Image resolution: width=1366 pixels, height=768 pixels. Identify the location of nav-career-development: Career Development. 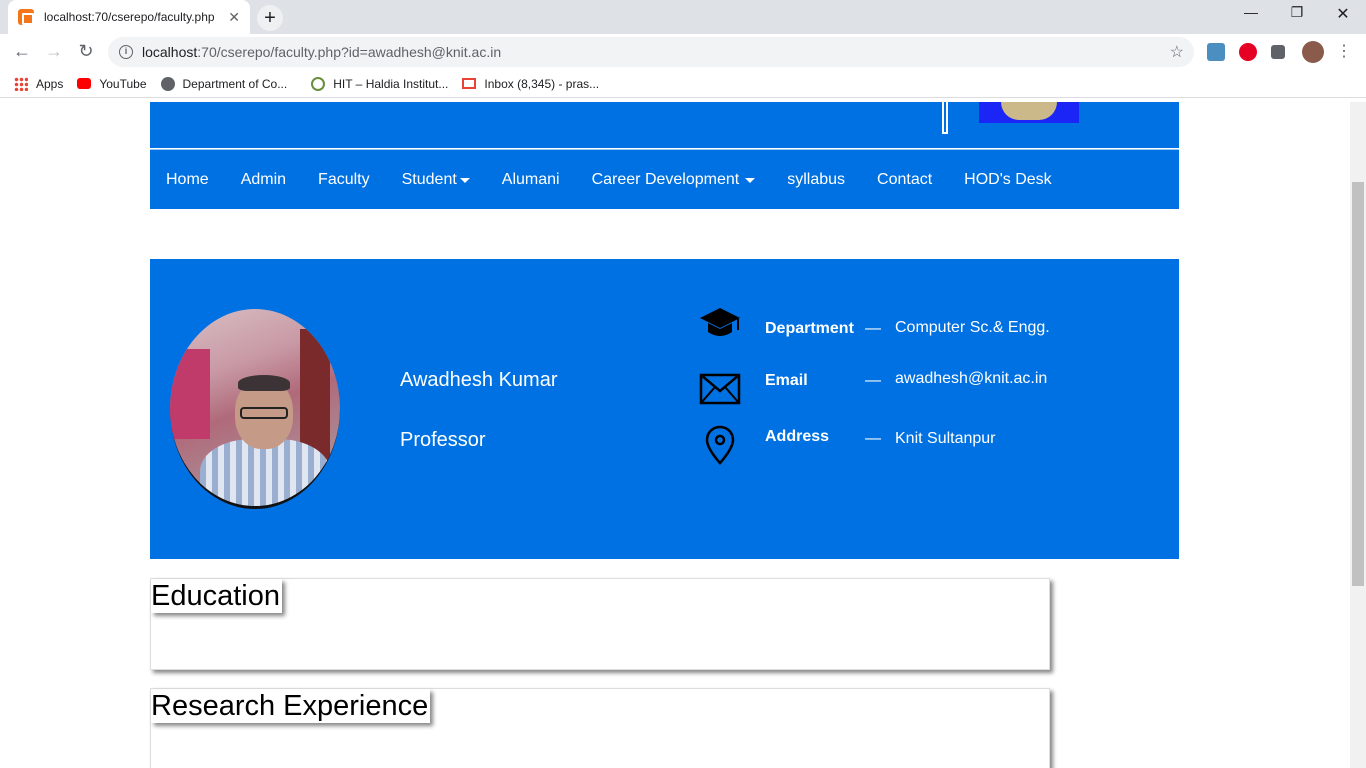
(674, 180).